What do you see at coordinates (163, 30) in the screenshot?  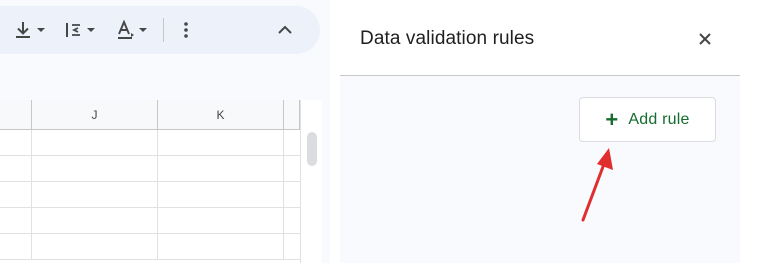 I see `toolbar-divider` at bounding box center [163, 30].